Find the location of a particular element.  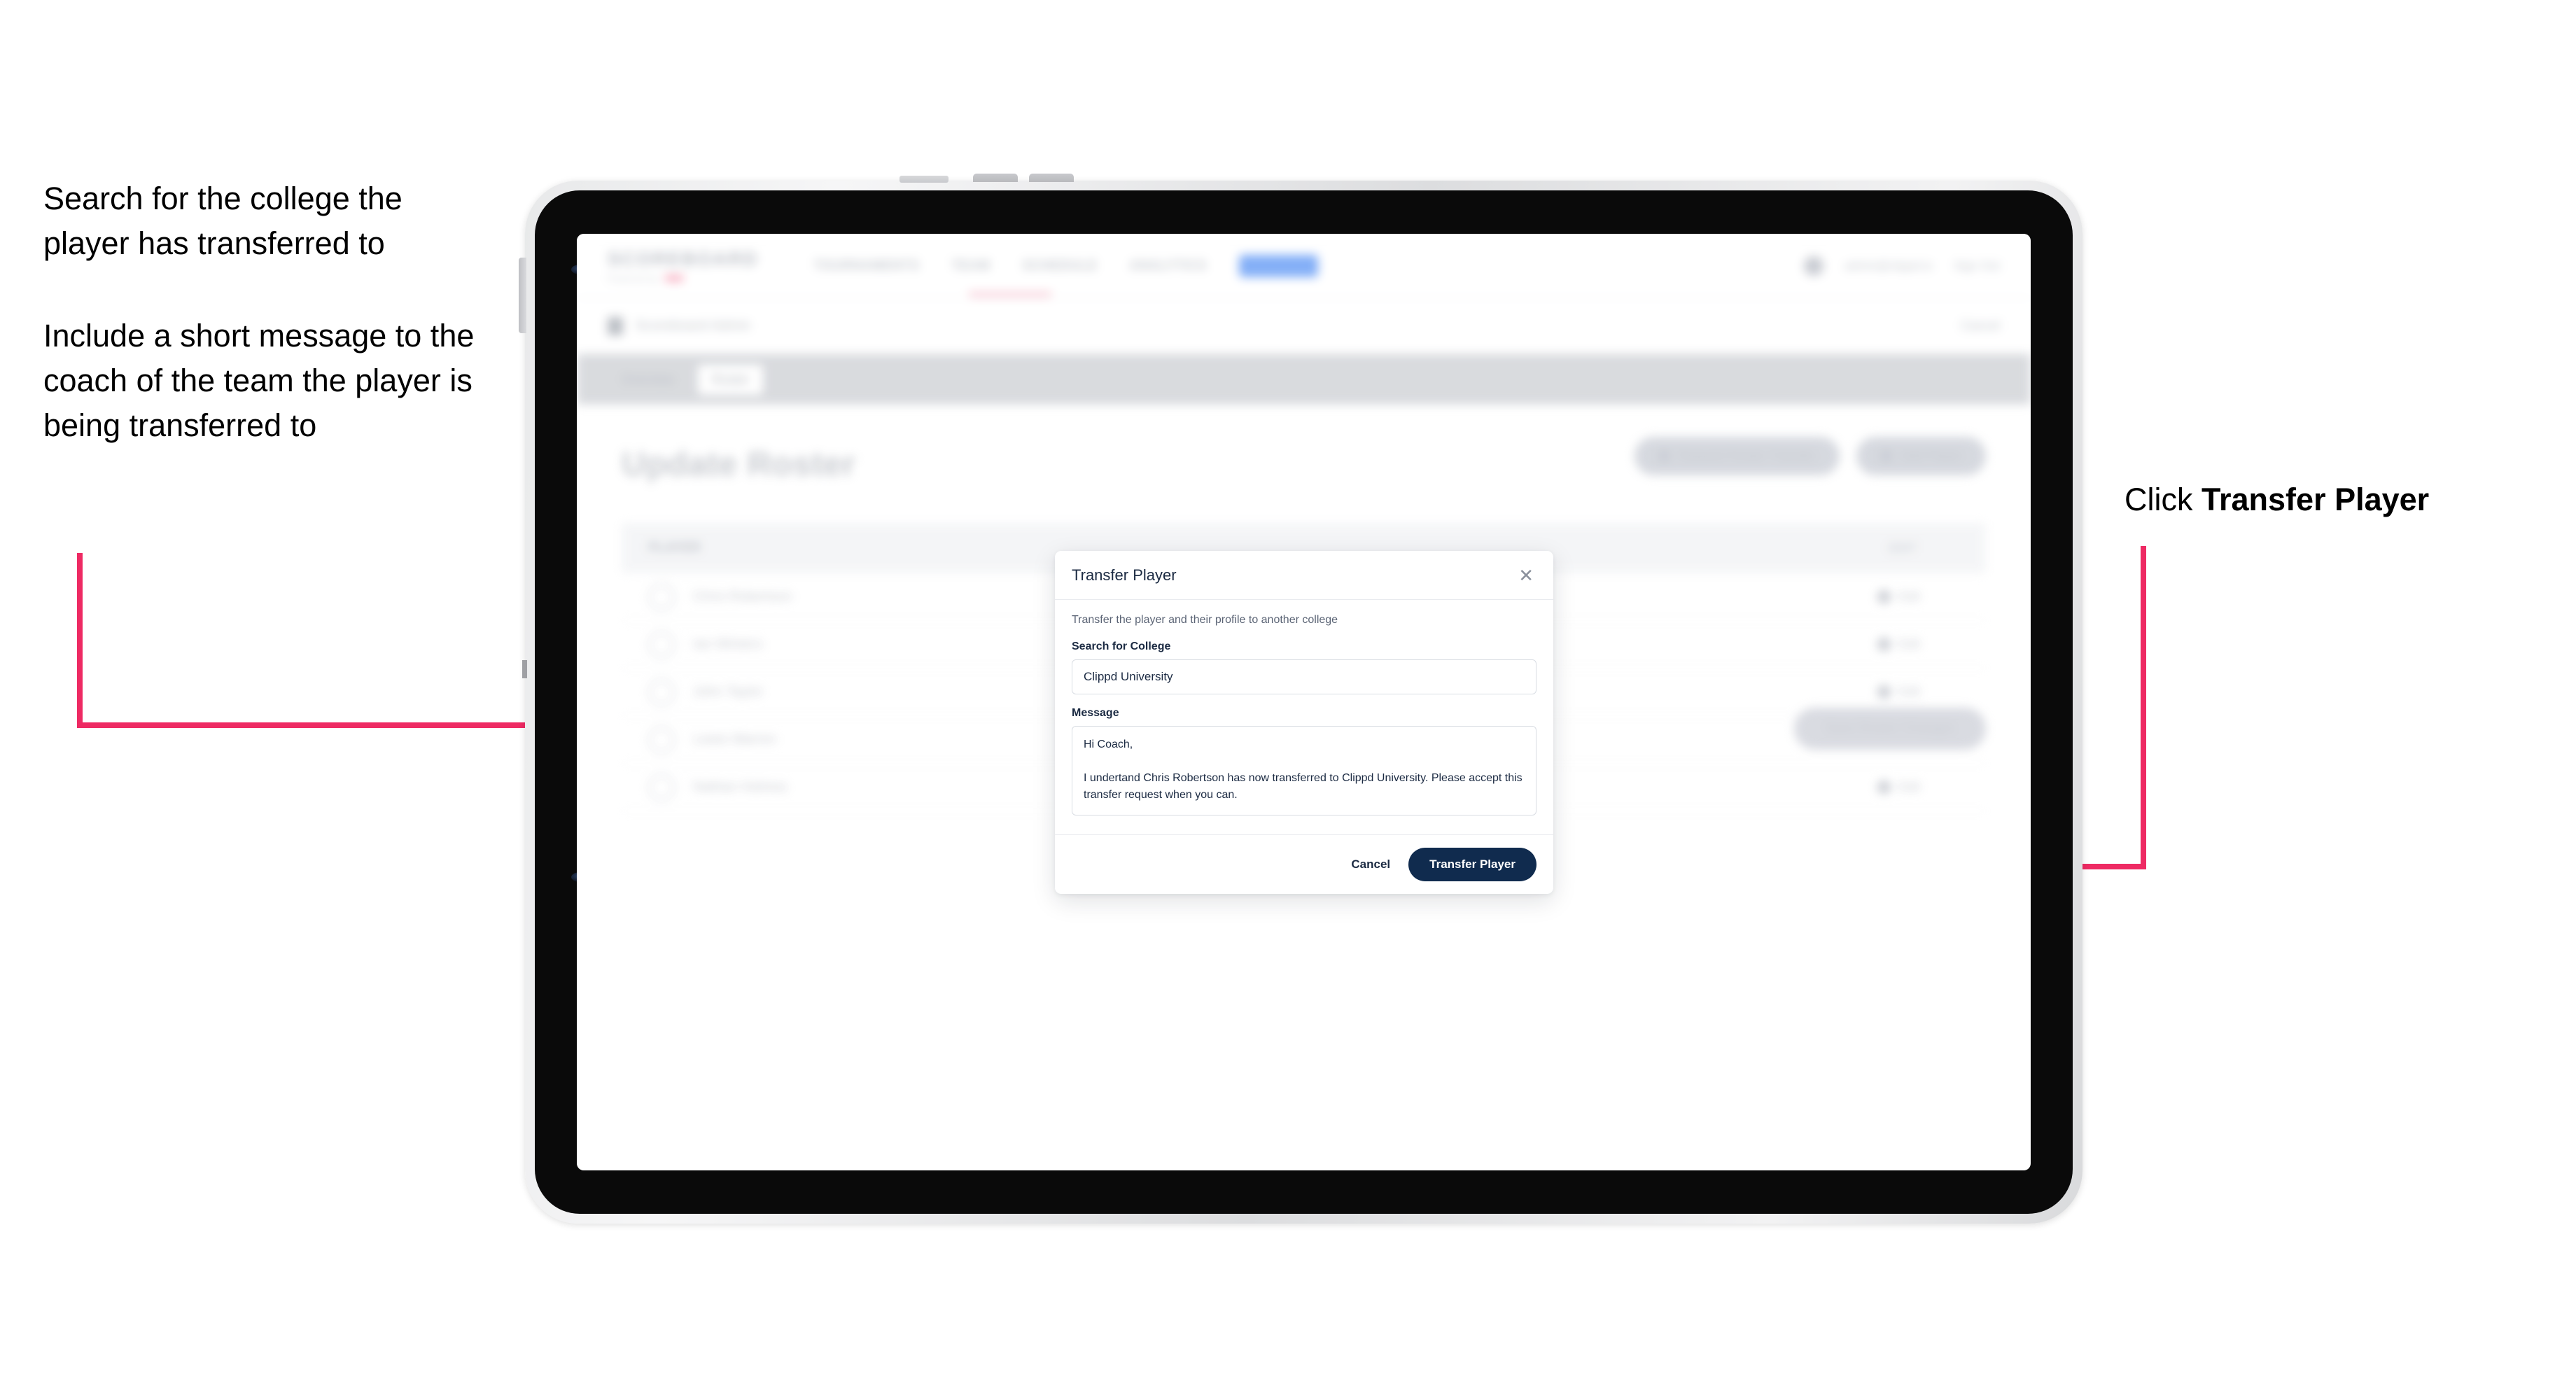

transfer-player-button: Transfer Player is located at coordinates (1472, 864).